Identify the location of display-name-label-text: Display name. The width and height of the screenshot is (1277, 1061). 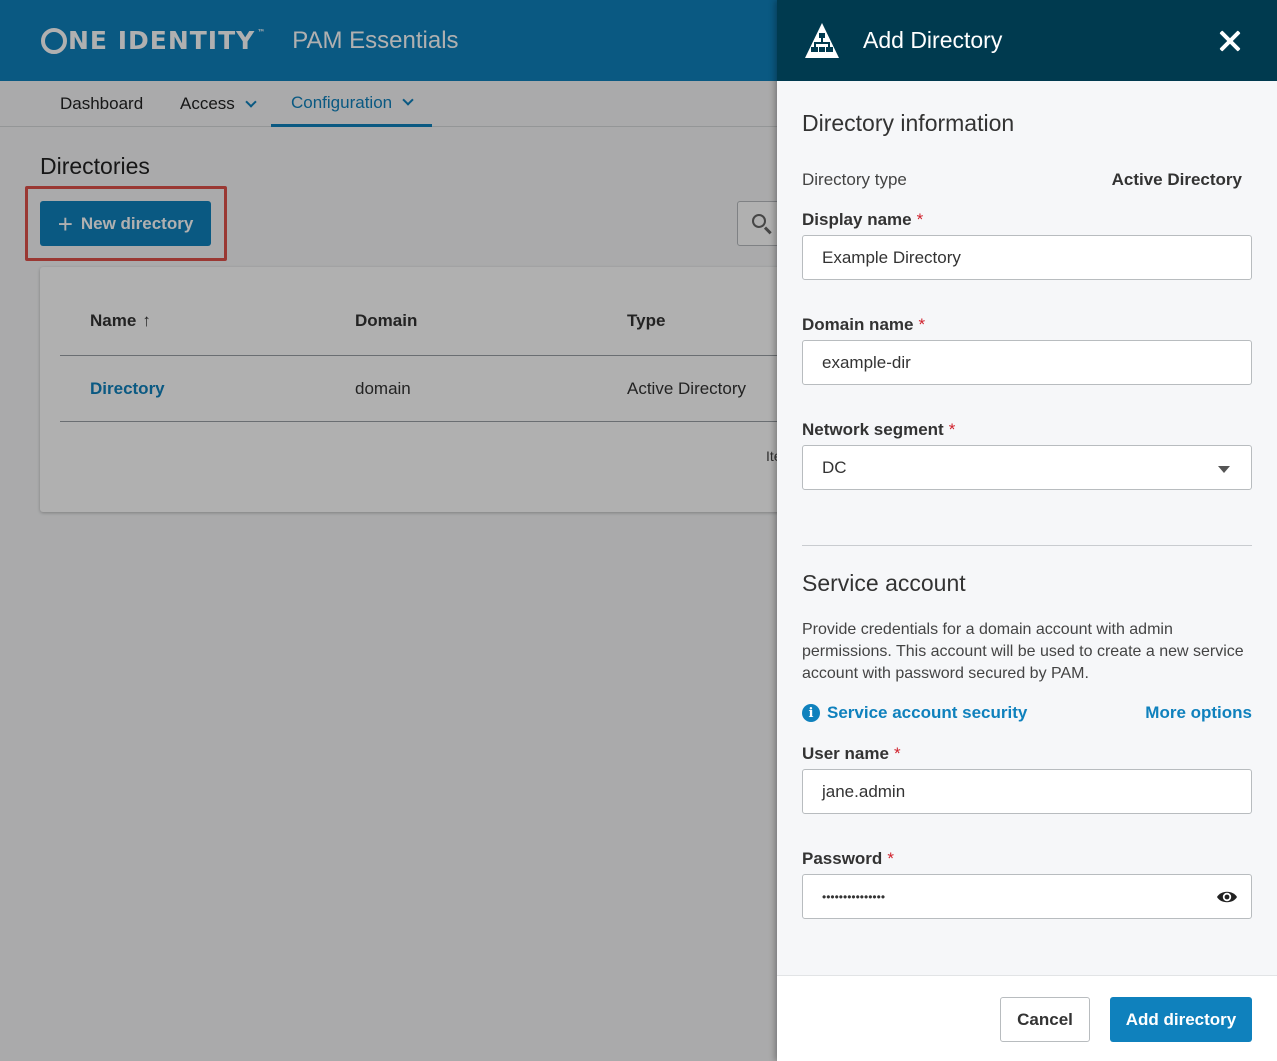
(857, 219).